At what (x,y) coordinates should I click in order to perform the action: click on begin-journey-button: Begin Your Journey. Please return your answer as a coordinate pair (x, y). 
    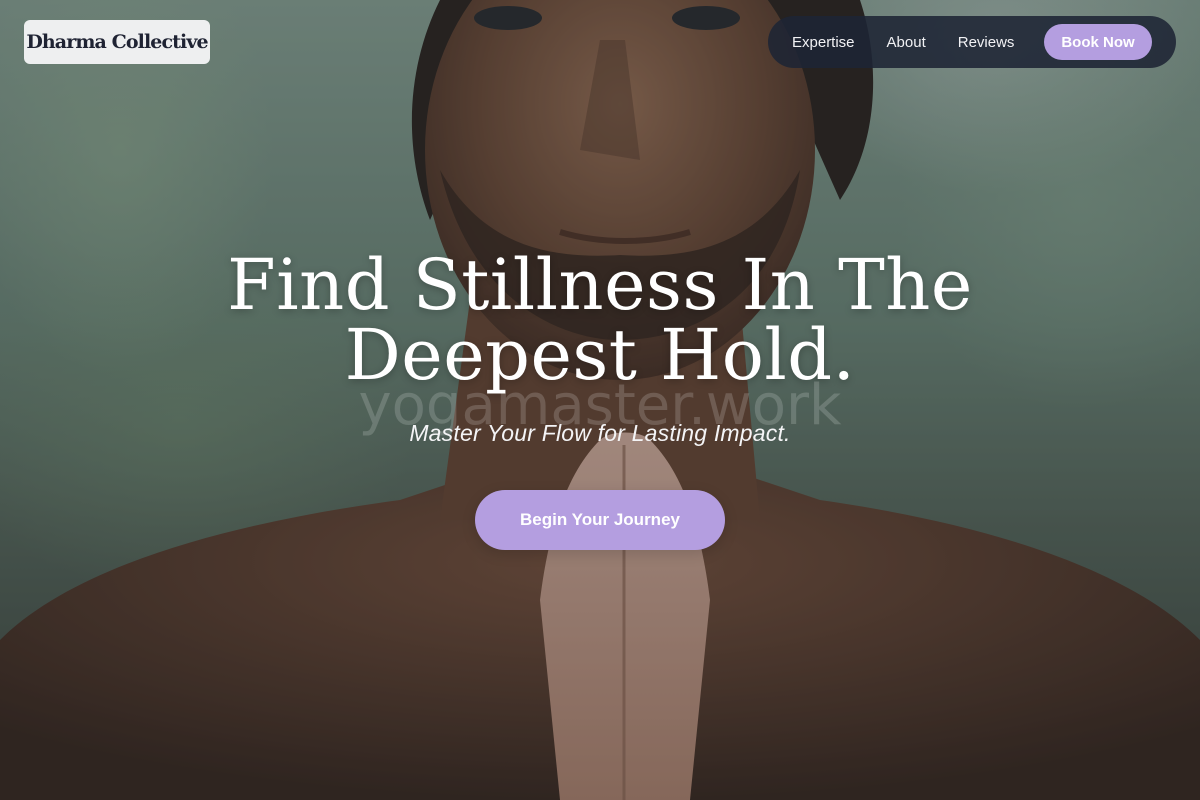
    Looking at the image, I should click on (600, 520).